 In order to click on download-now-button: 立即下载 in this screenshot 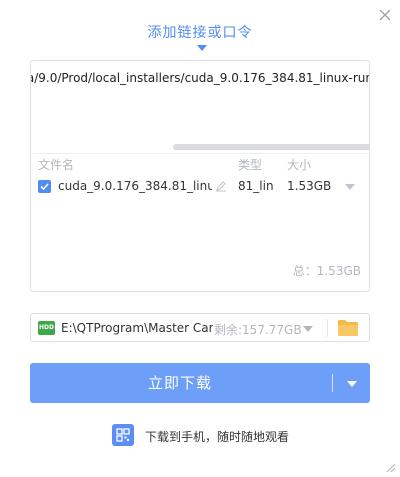, I will do `click(200, 383)`.